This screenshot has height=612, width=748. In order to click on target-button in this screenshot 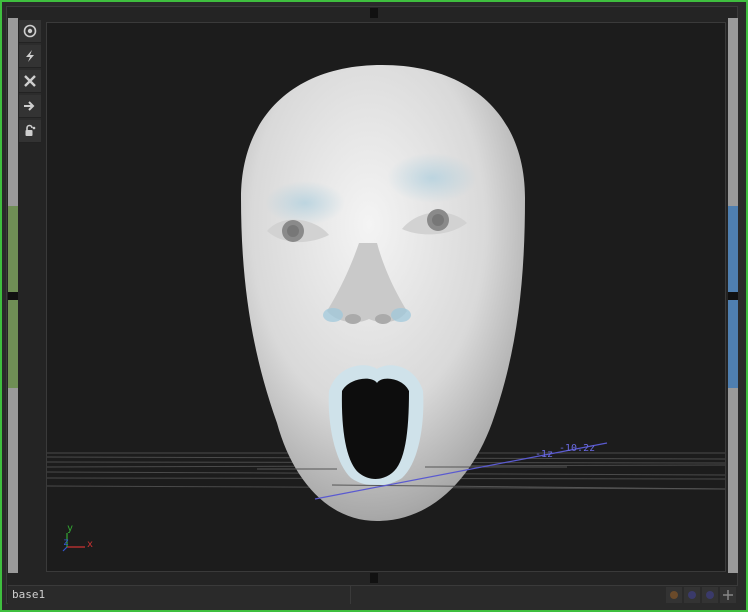, I will do `click(30, 31)`.